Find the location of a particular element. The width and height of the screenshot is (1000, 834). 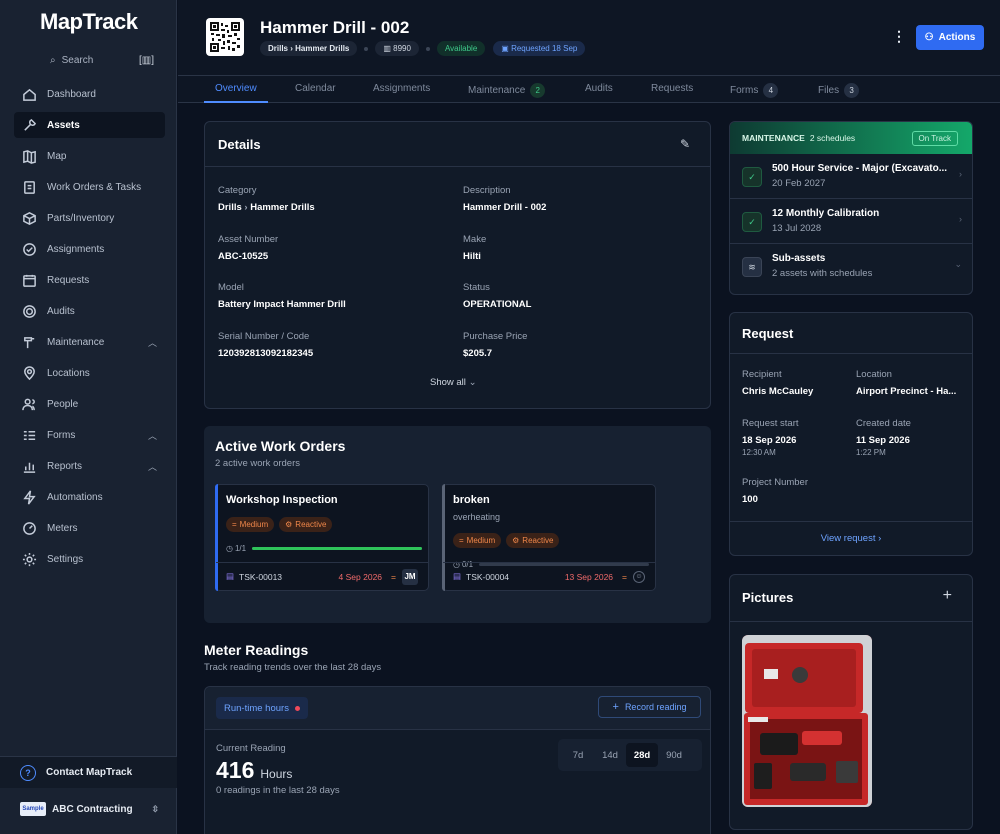

tab-calendar: Calendar is located at coordinates (315, 88).